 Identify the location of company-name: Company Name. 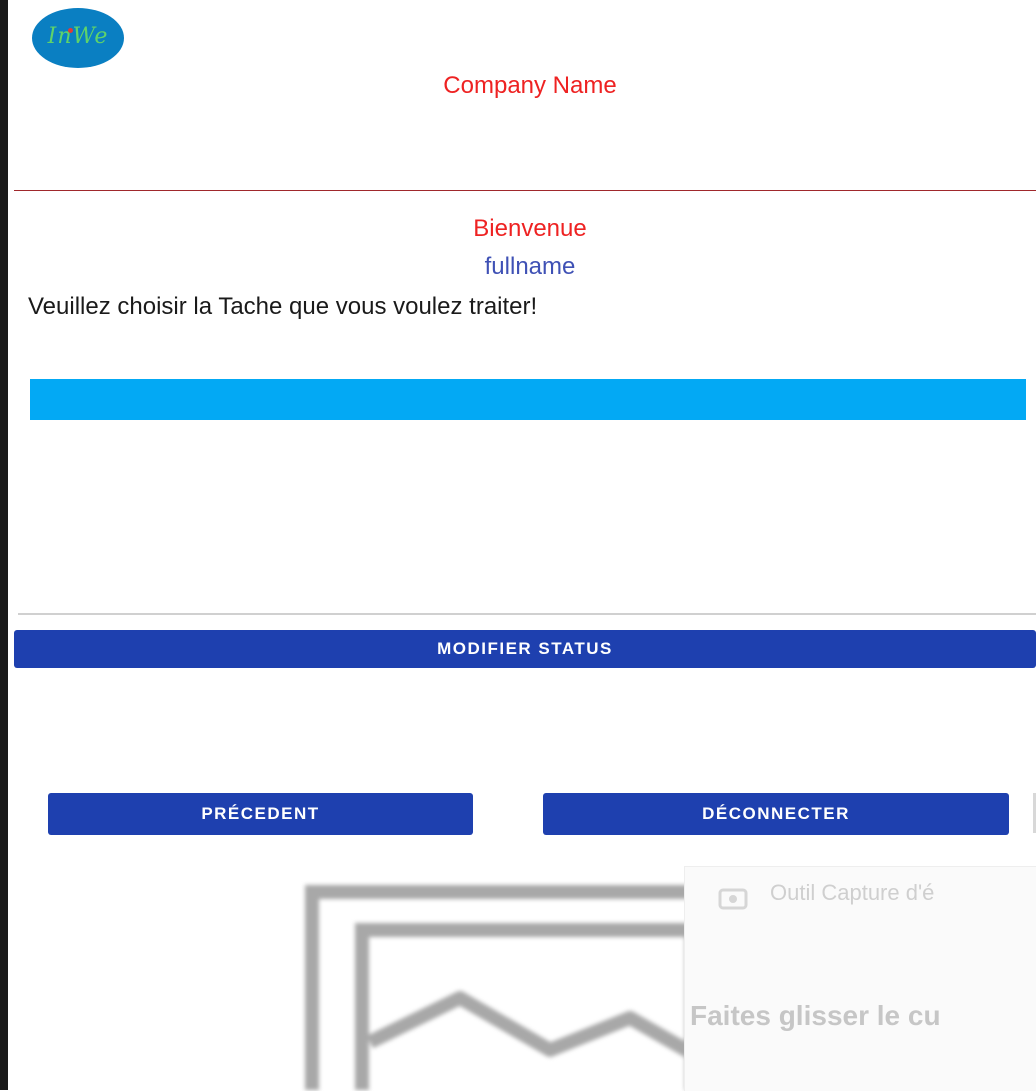
(530, 85).